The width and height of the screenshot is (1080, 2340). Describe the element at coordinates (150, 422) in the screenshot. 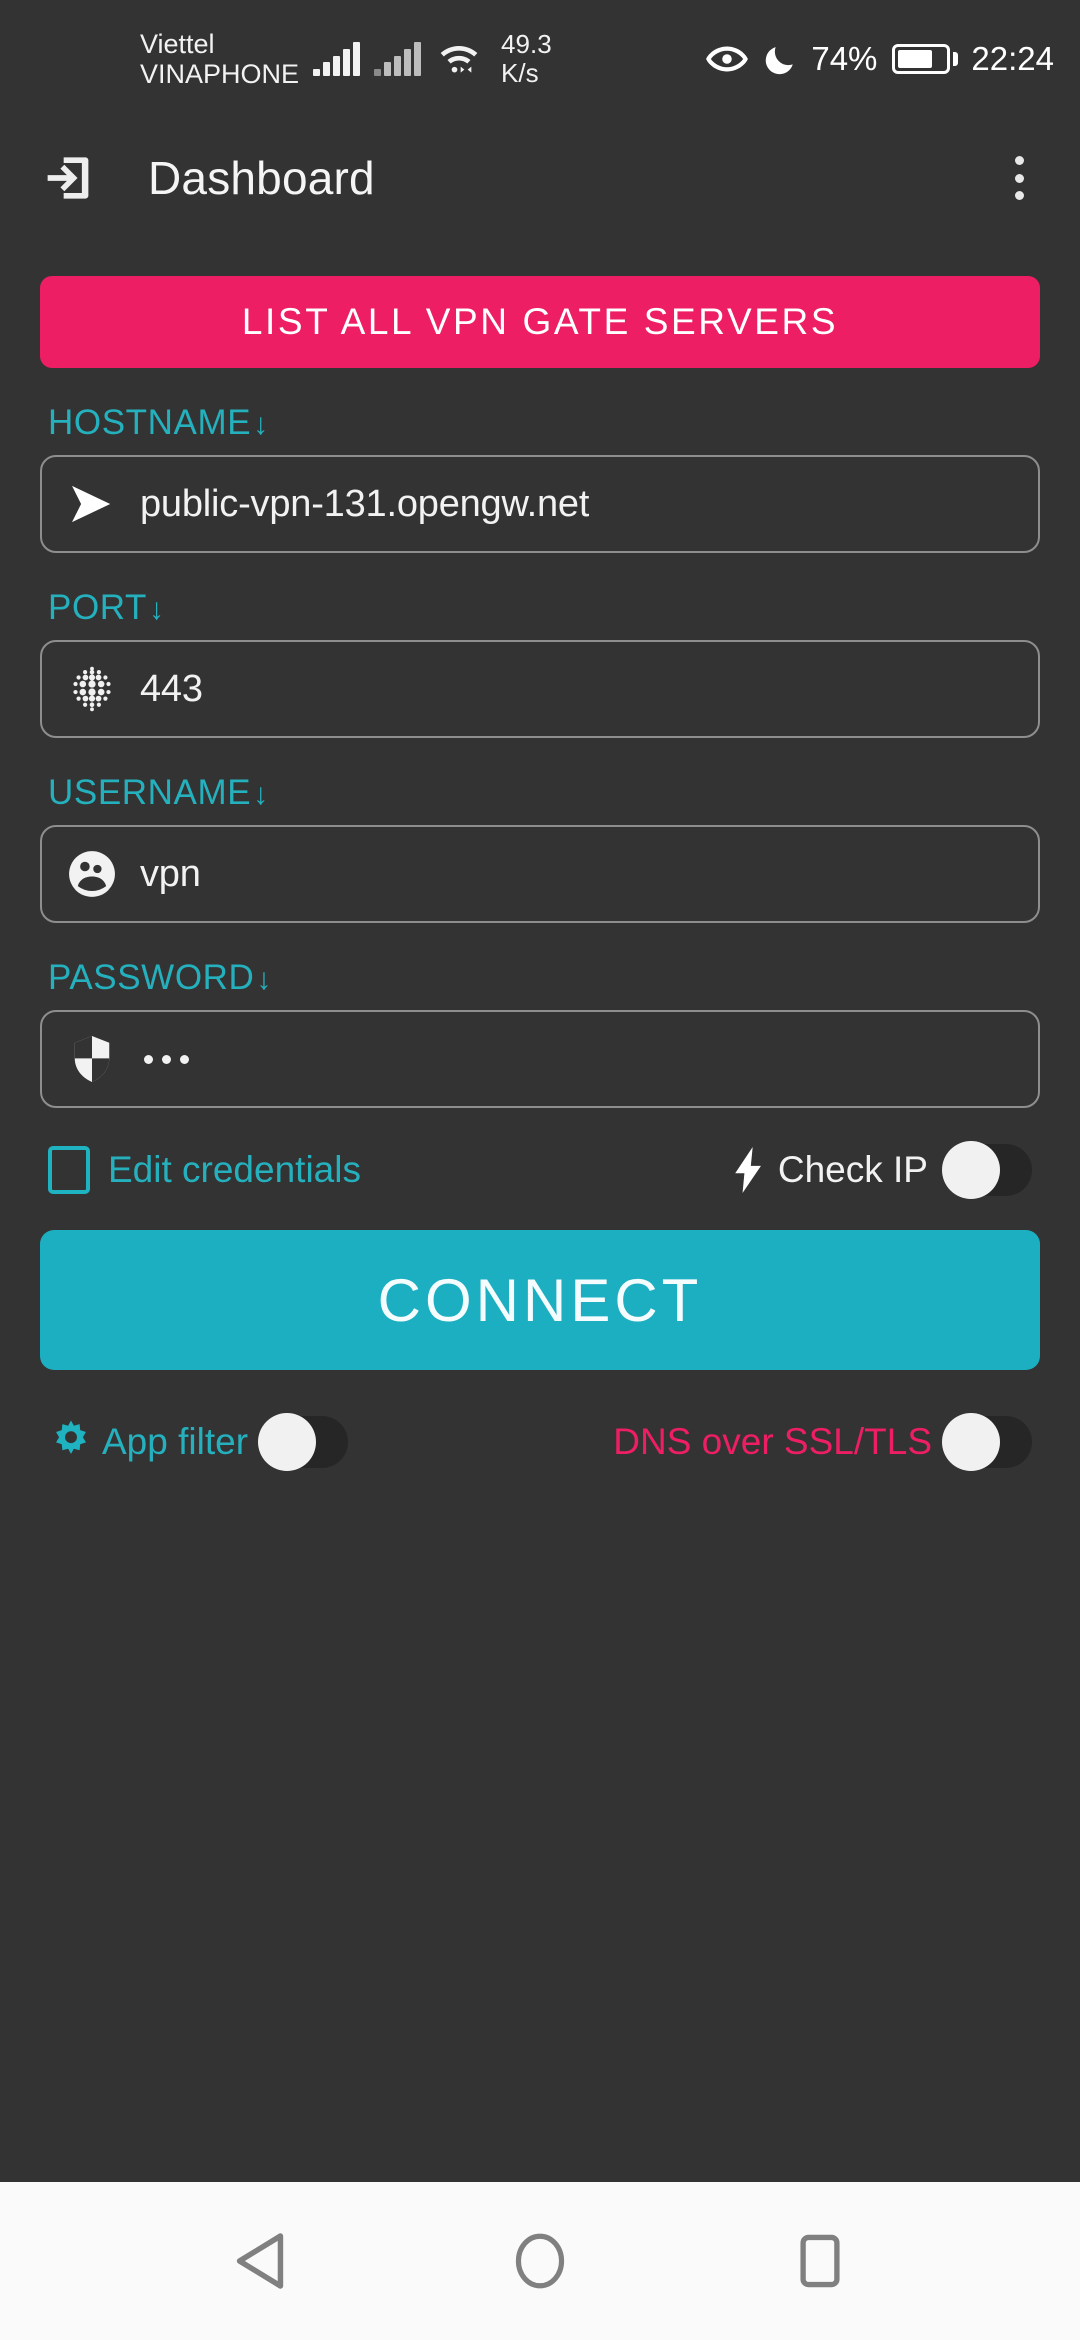

I see `hostname-label-text: HOSTNAME` at that location.